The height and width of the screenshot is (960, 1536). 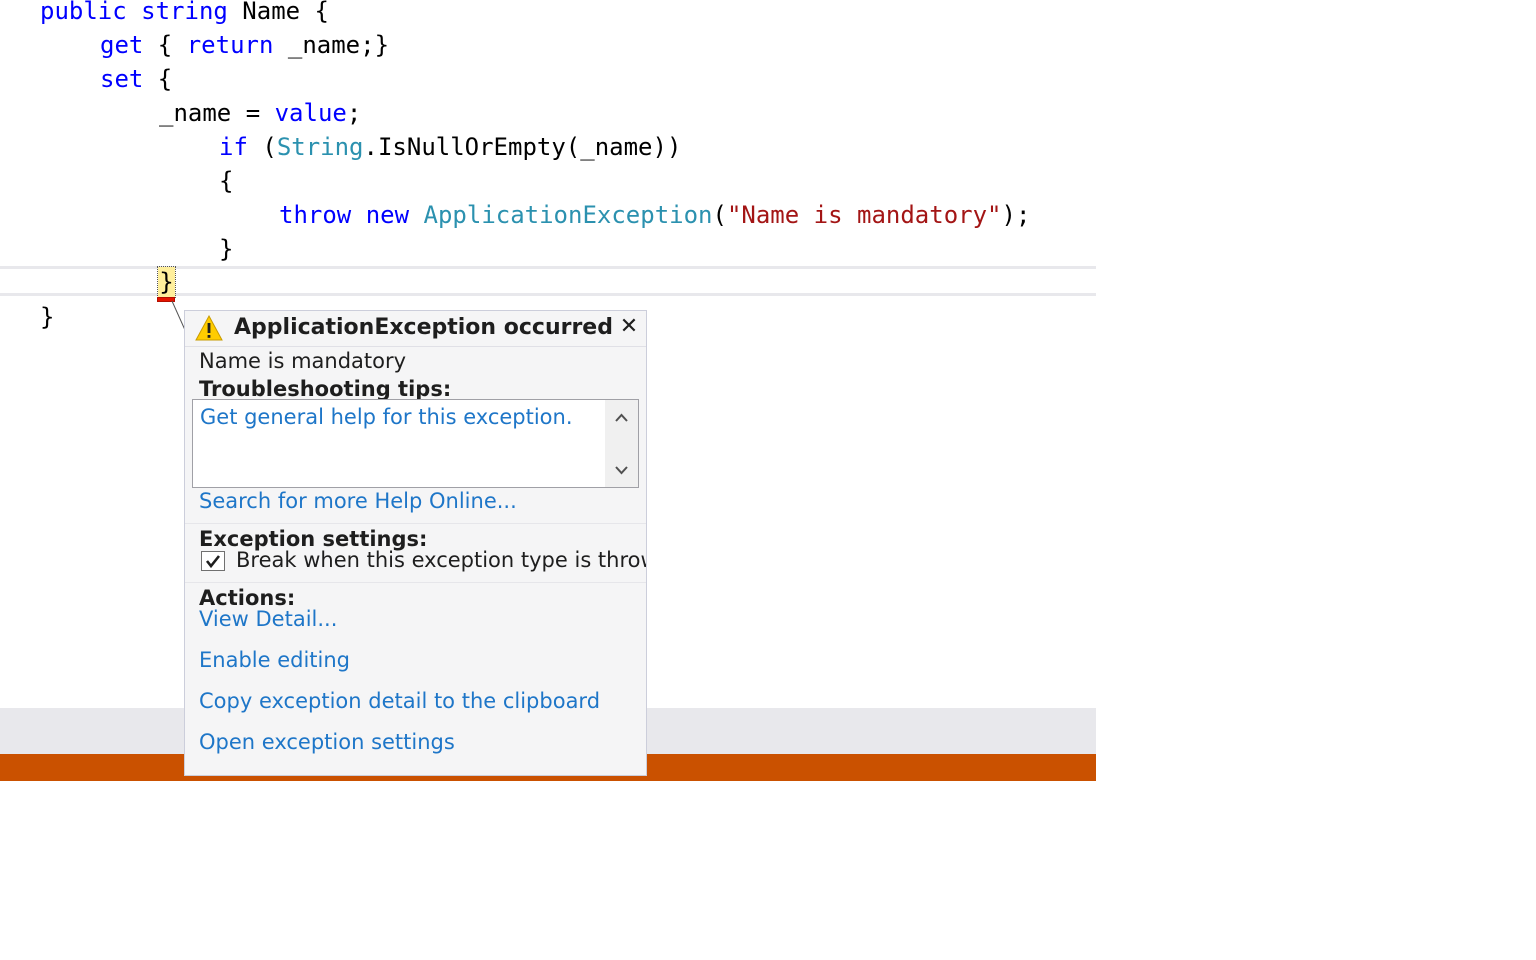 What do you see at coordinates (331, 45) in the screenshot?
I see `code-token: _name;}` at bounding box center [331, 45].